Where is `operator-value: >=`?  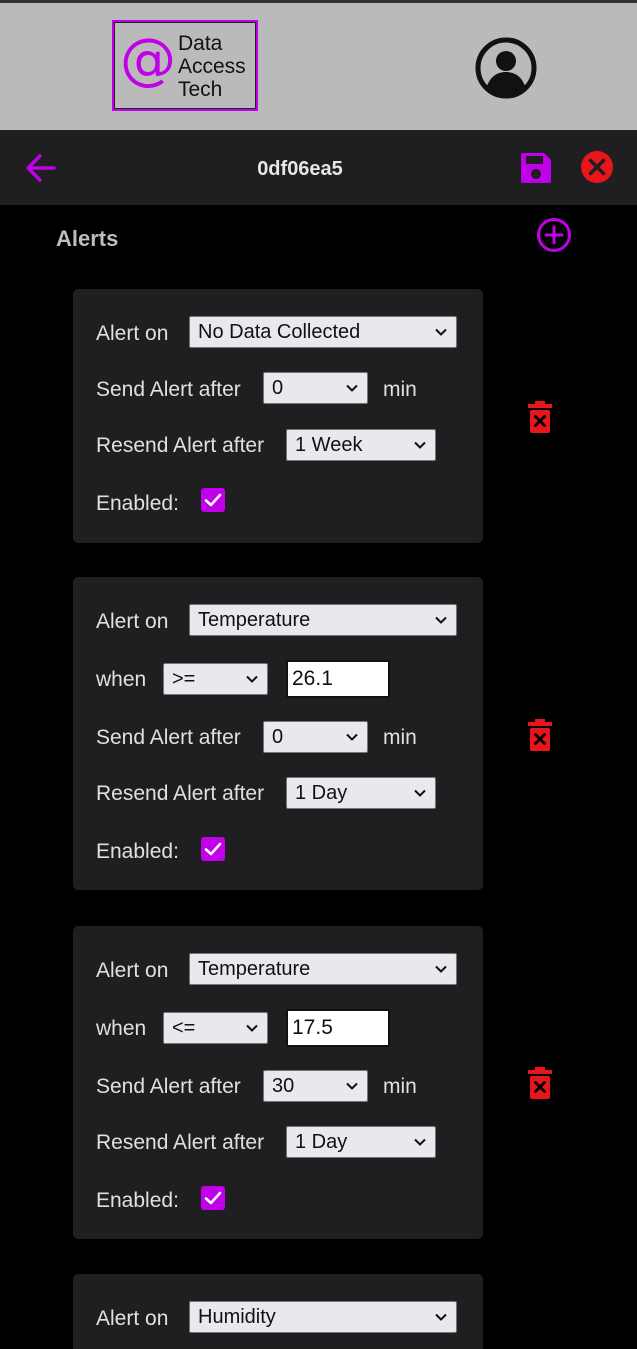
operator-value: >= is located at coordinates (184, 679).